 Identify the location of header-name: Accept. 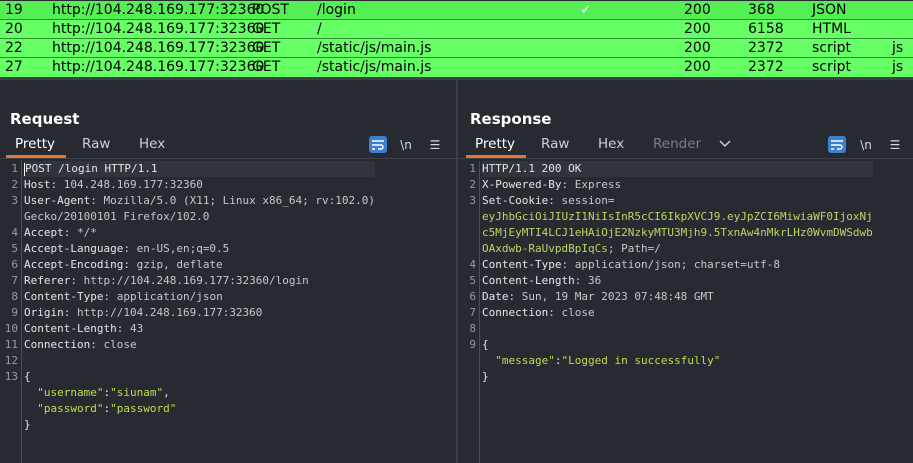
(44, 232).